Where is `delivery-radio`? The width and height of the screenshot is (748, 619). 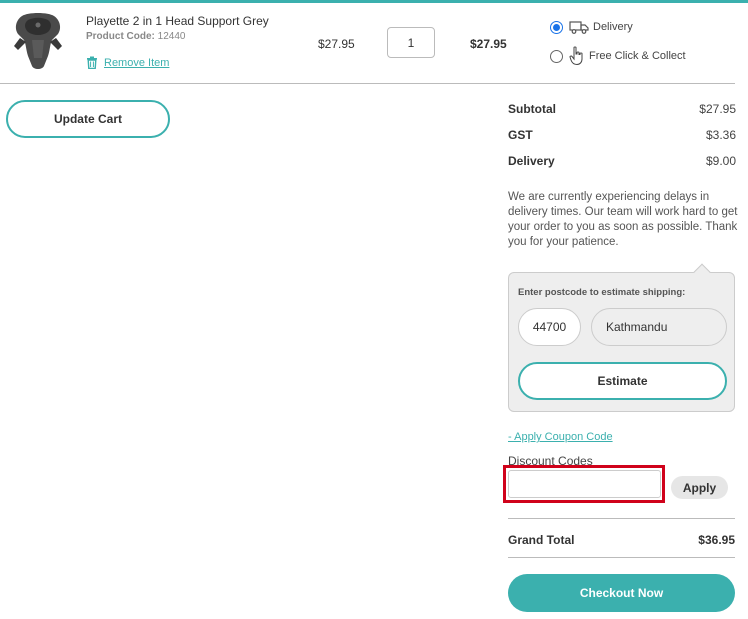 delivery-radio is located at coordinates (556, 27).